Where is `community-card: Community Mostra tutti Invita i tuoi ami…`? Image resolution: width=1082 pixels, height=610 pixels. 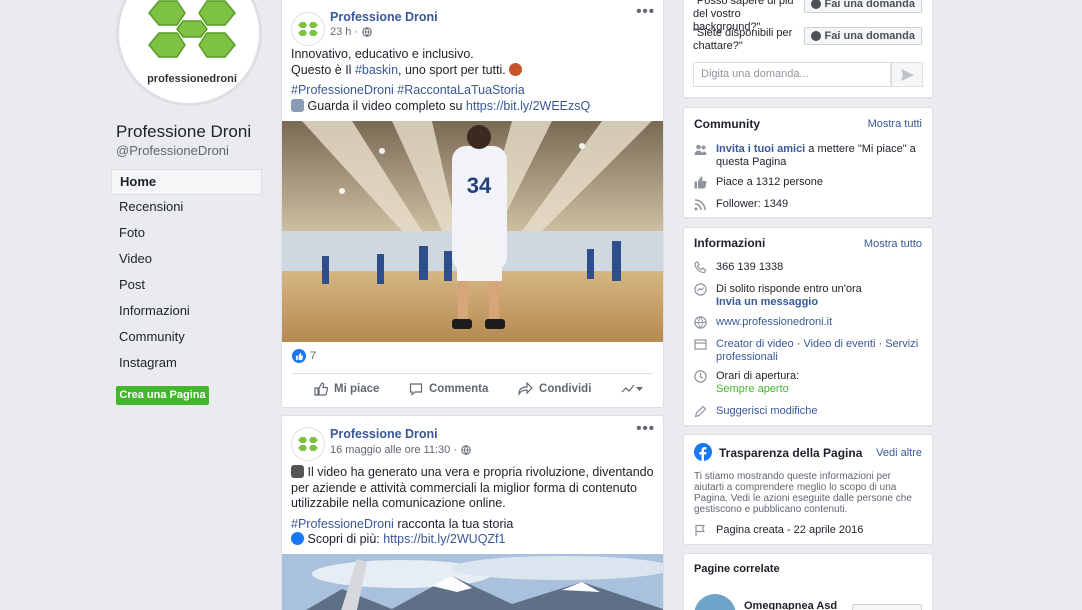 community-card: Community Mostra tutti Invita i tuoi ami… is located at coordinates (808, 162).